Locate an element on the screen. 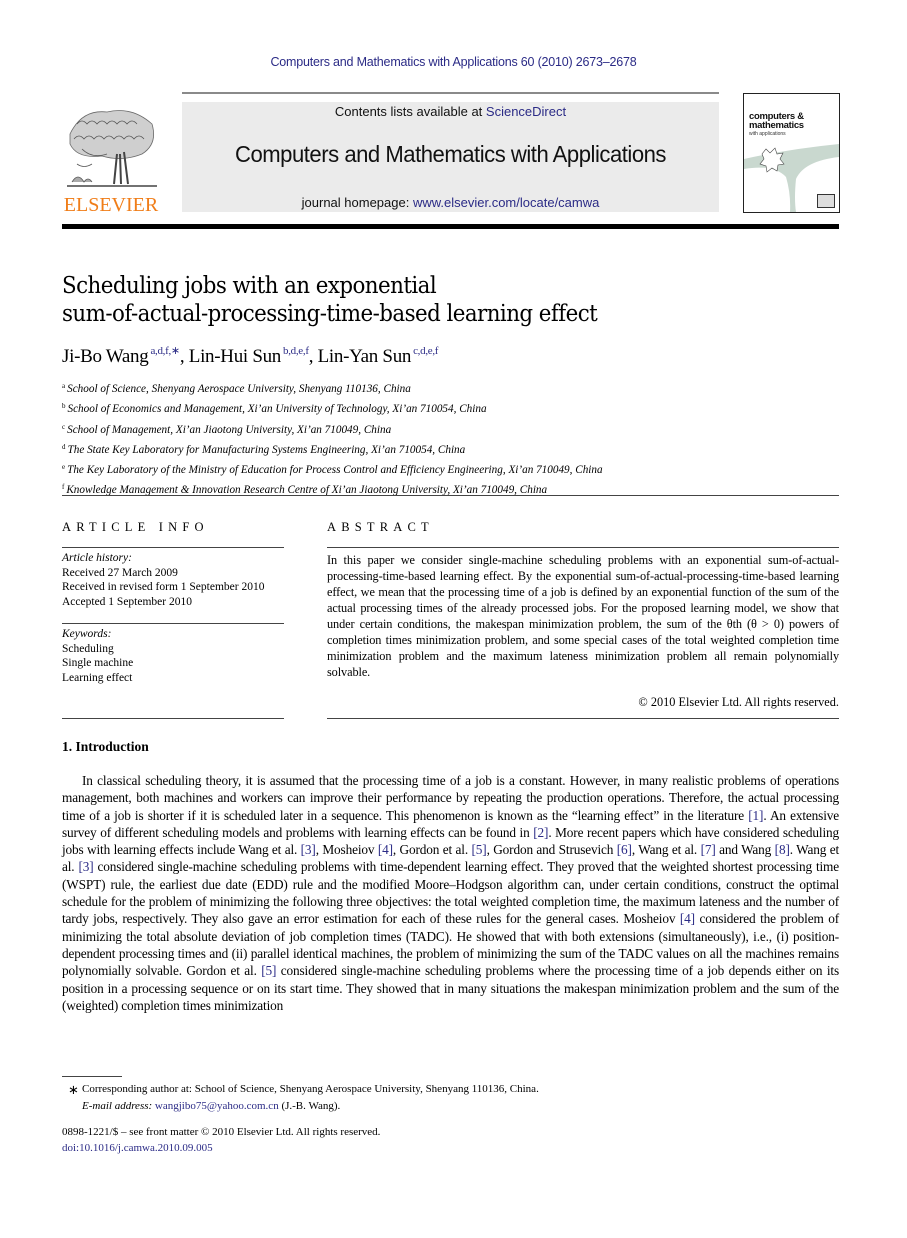 Image resolution: width=907 pixels, height=1238 pixels. citation-link: [8] is located at coordinates (782, 849).